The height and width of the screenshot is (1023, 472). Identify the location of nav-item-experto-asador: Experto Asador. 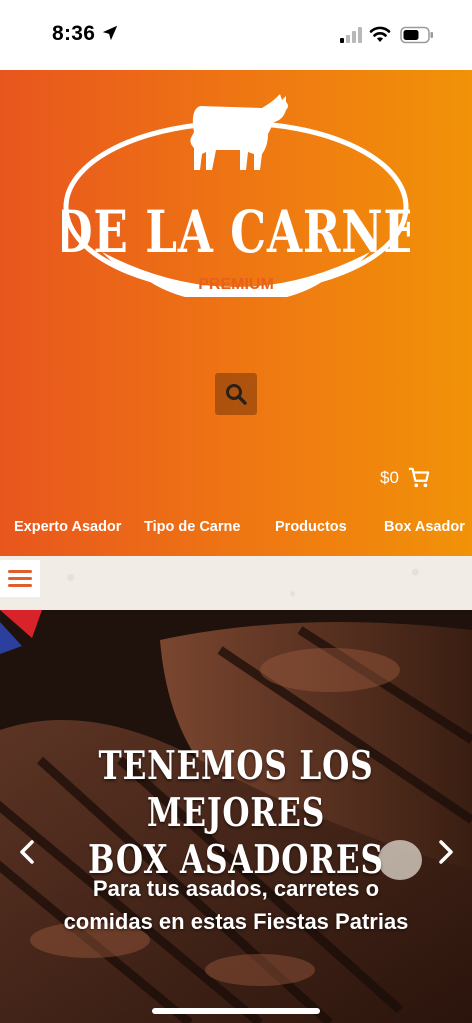
(67, 527).